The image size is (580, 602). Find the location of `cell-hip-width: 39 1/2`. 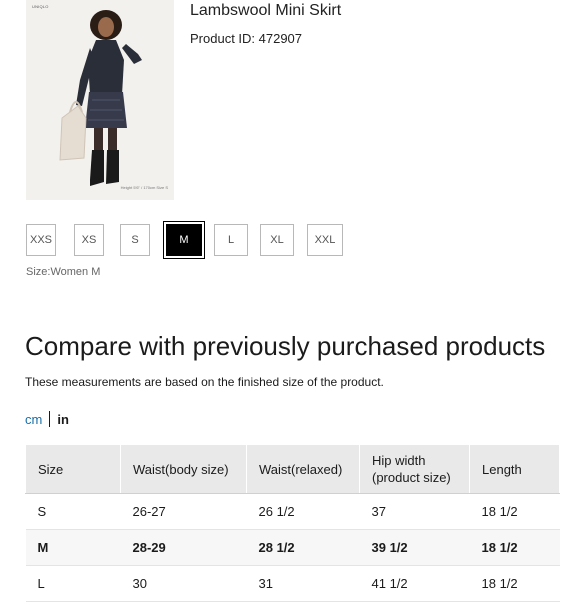

cell-hip-width: 39 1/2 is located at coordinates (414, 547).